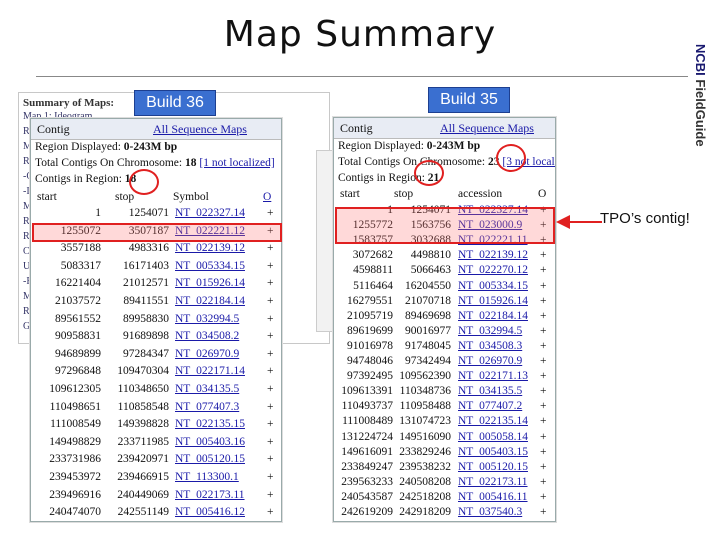  Describe the element at coordinates (210, 213) in the screenshot. I see `contig-accession-link: NT_022327.14` at that location.